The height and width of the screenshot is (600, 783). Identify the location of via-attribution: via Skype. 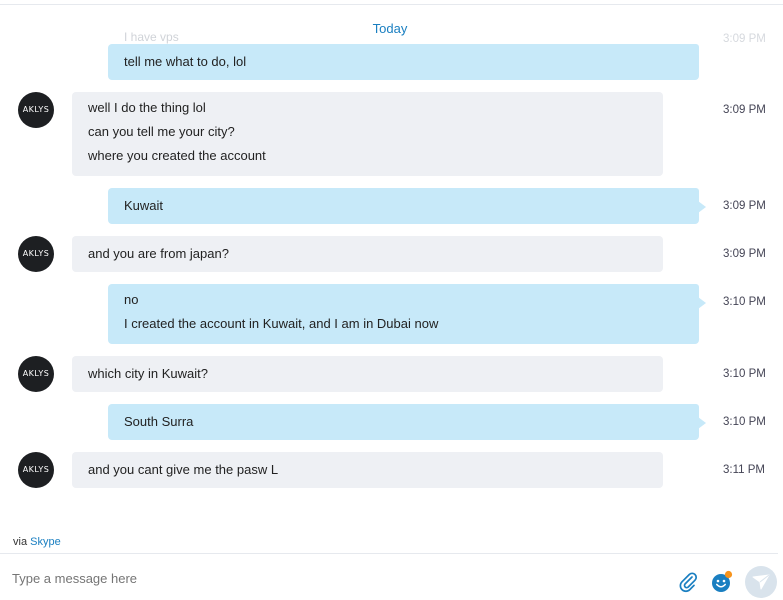
(37, 542).